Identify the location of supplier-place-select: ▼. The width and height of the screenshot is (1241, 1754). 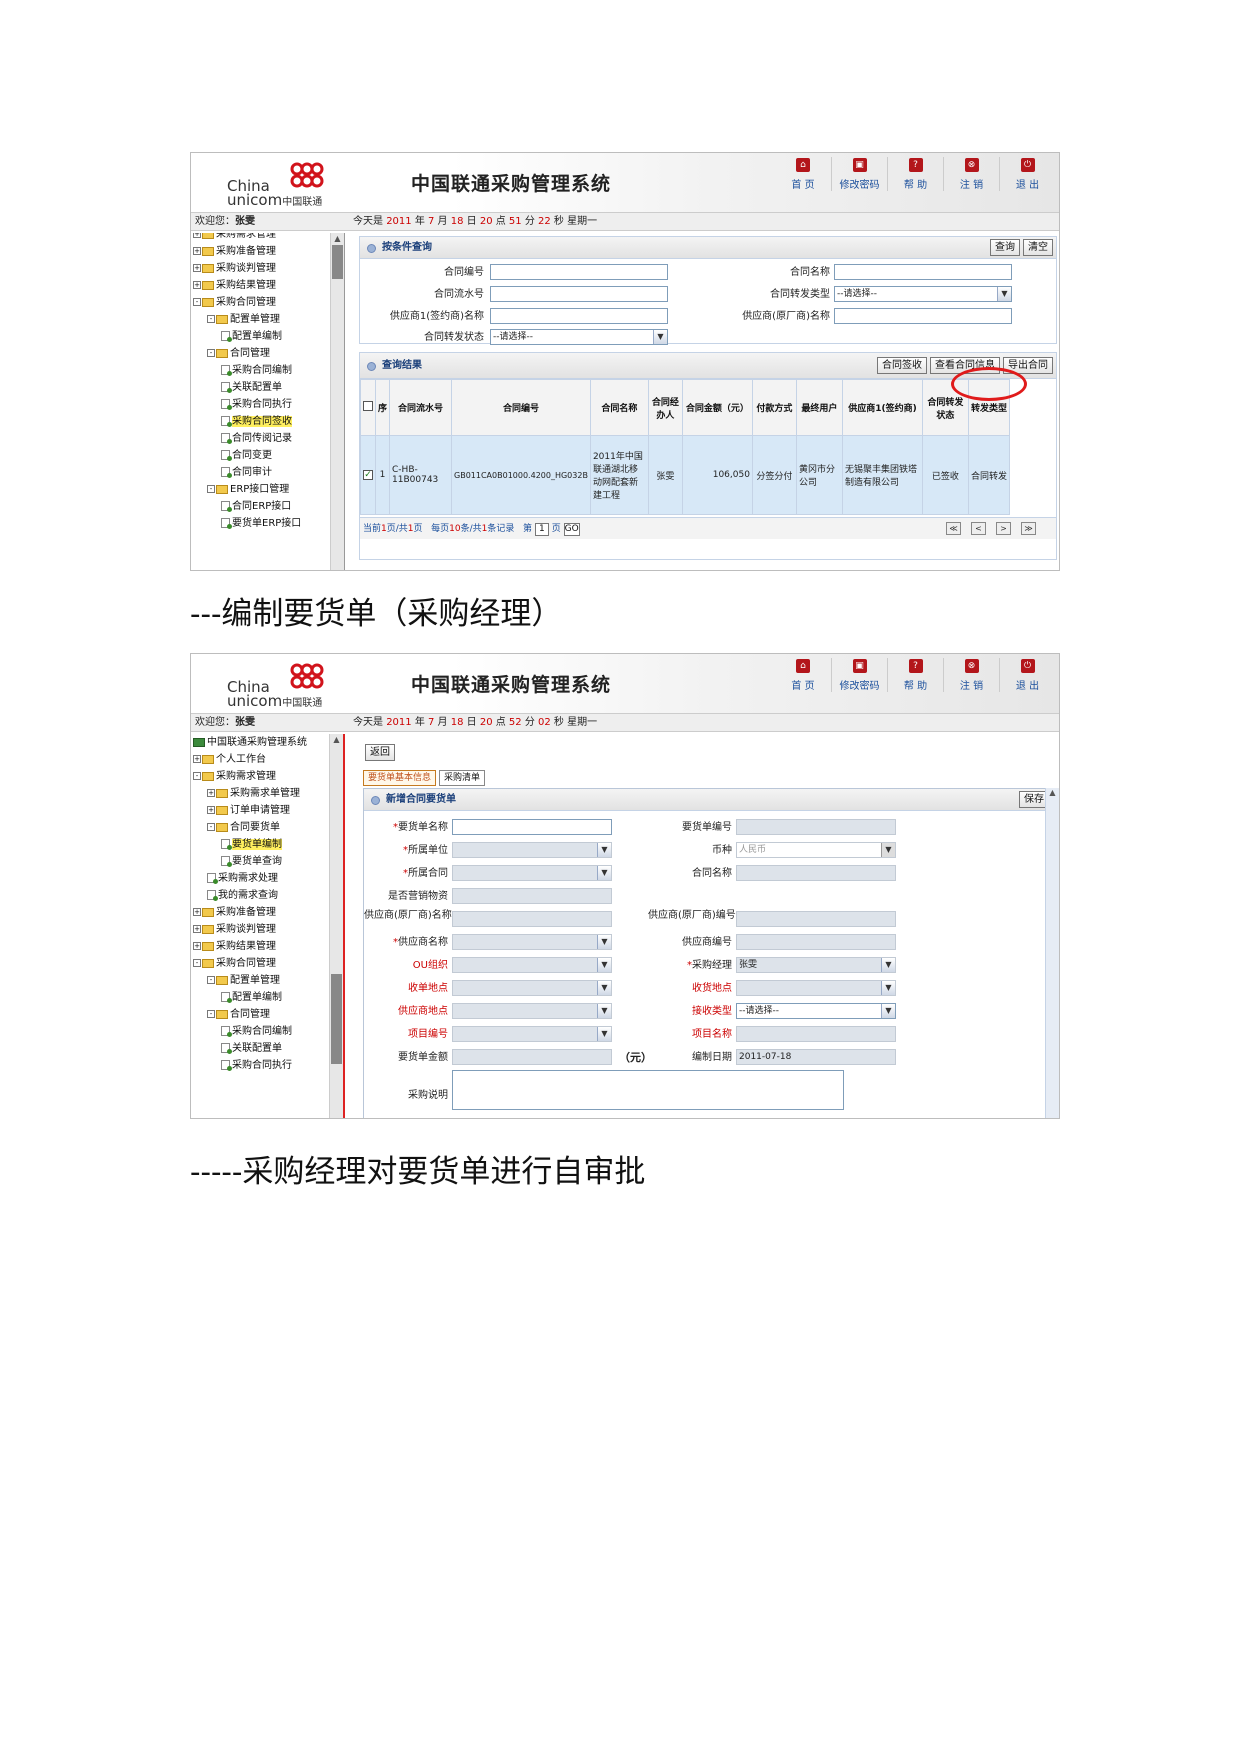
(532, 1011).